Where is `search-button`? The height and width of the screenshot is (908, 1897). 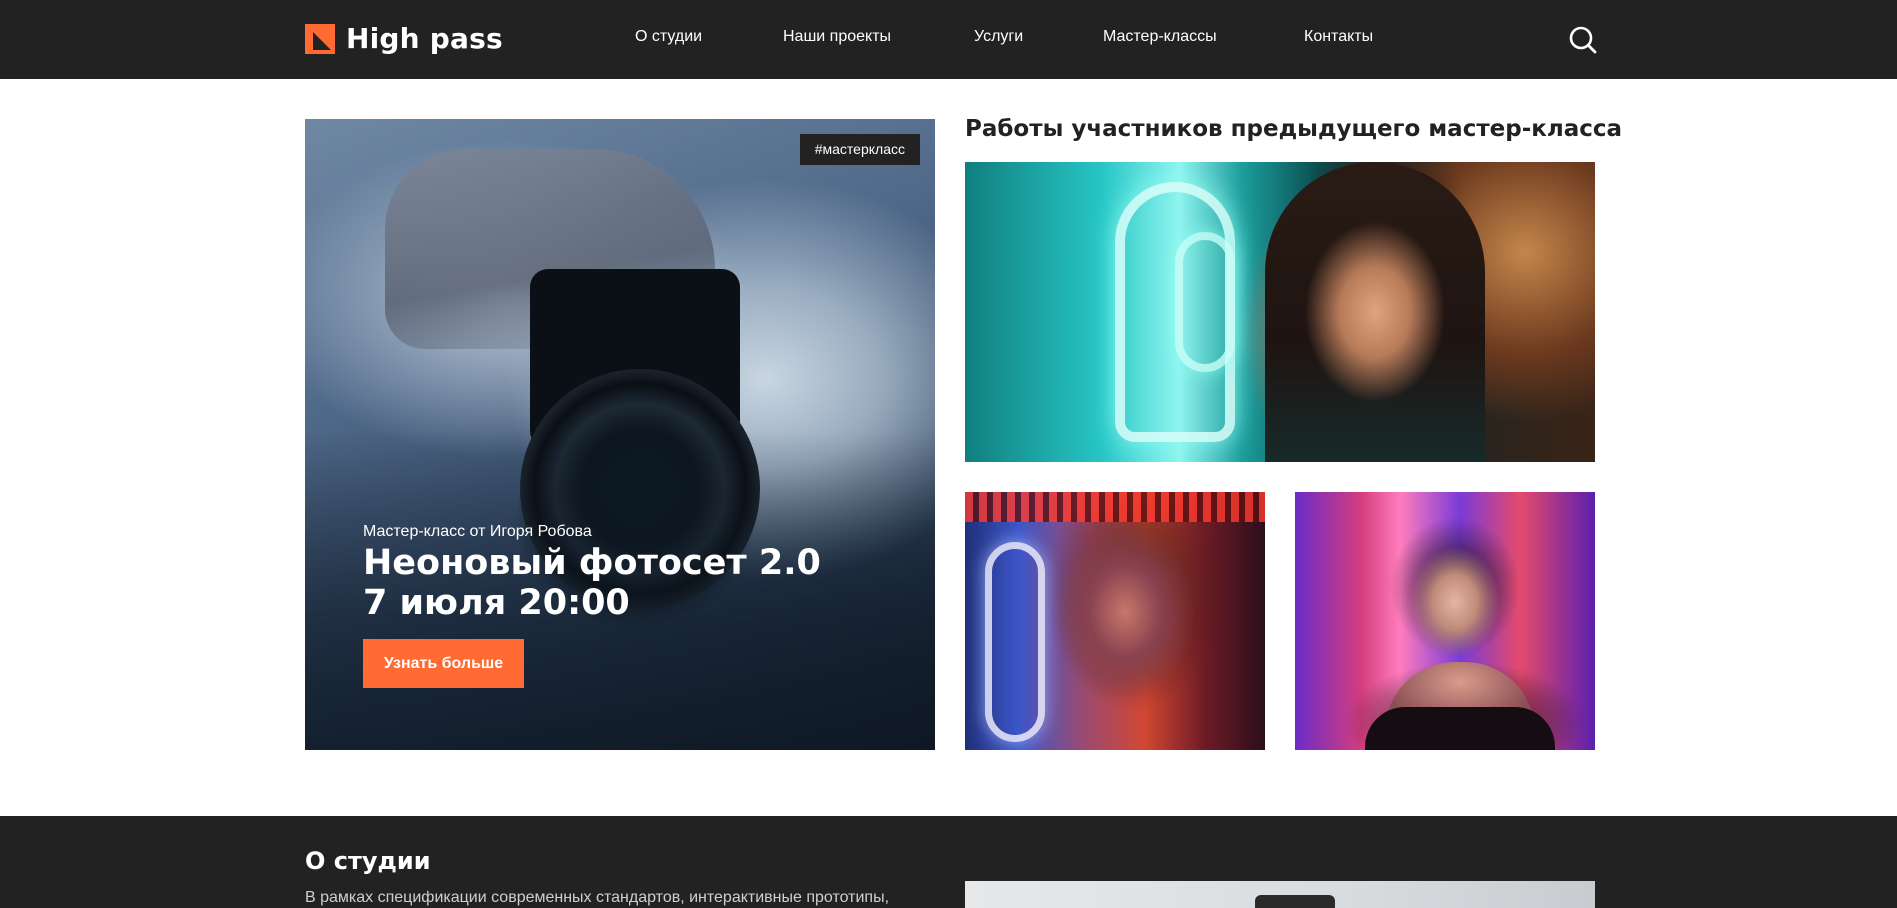
search-button is located at coordinates (1583, 40).